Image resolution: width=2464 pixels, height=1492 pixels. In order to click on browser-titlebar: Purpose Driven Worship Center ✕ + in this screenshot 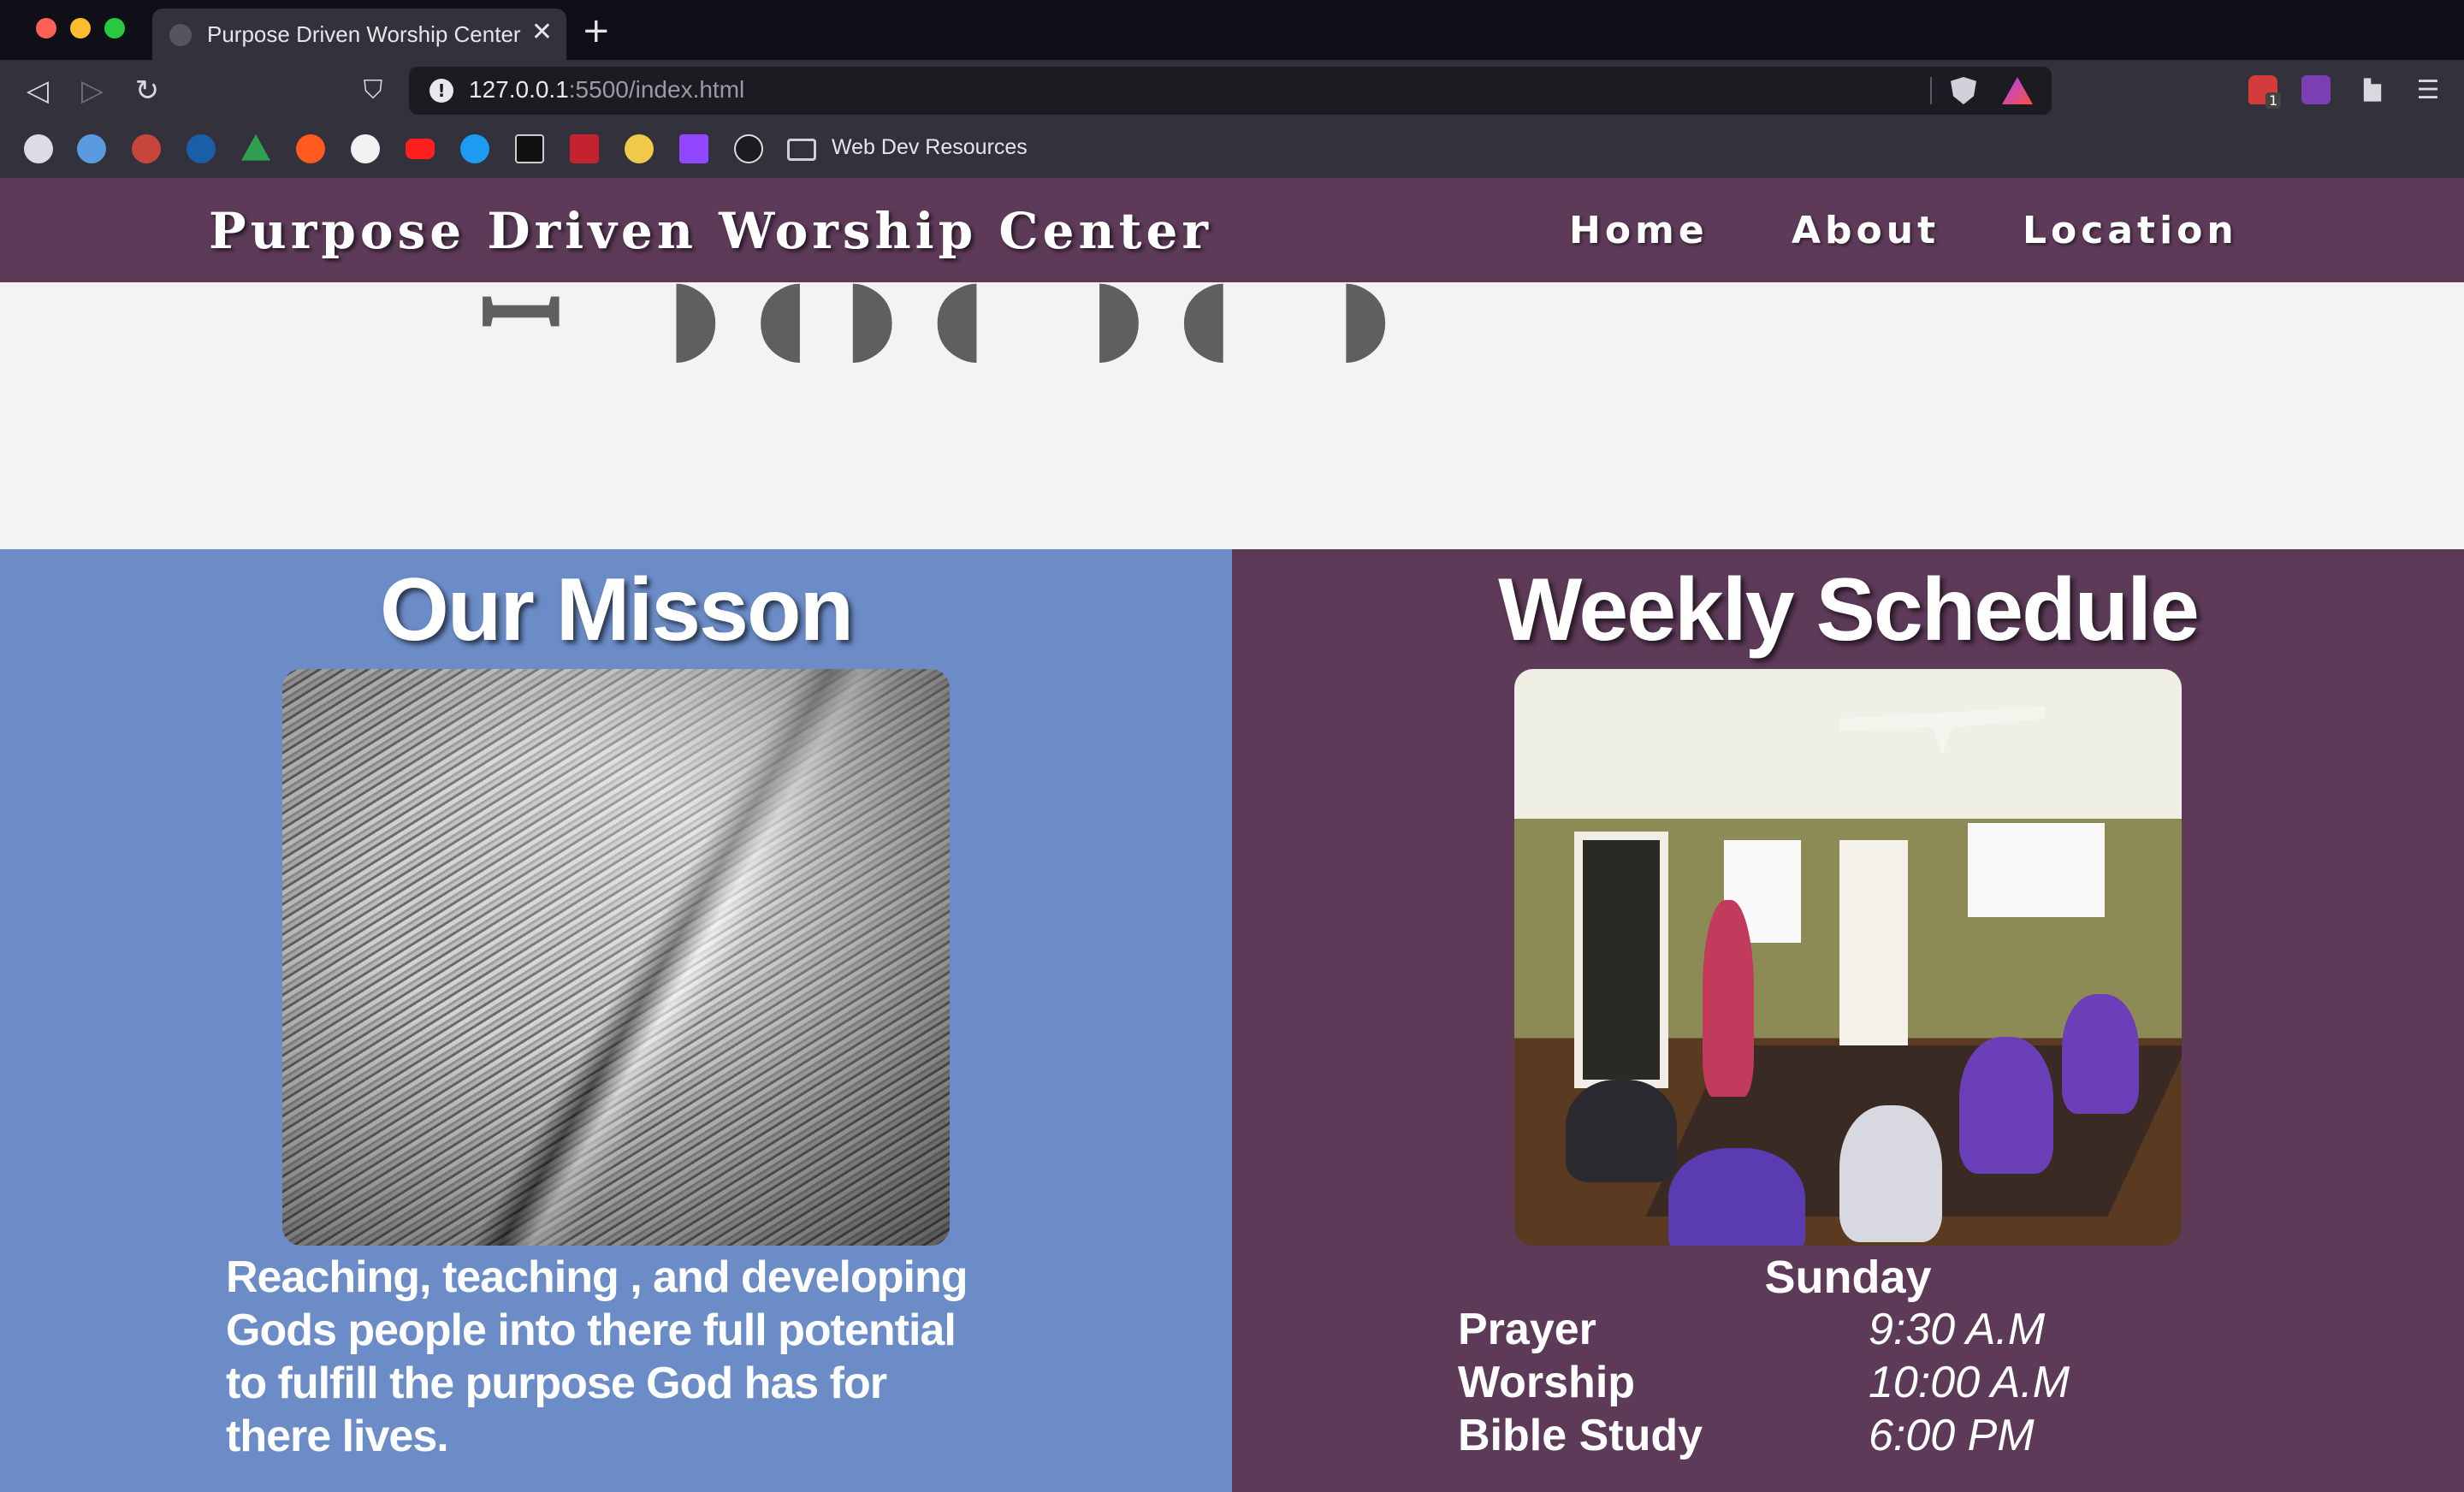, I will do `click(1232, 30)`.